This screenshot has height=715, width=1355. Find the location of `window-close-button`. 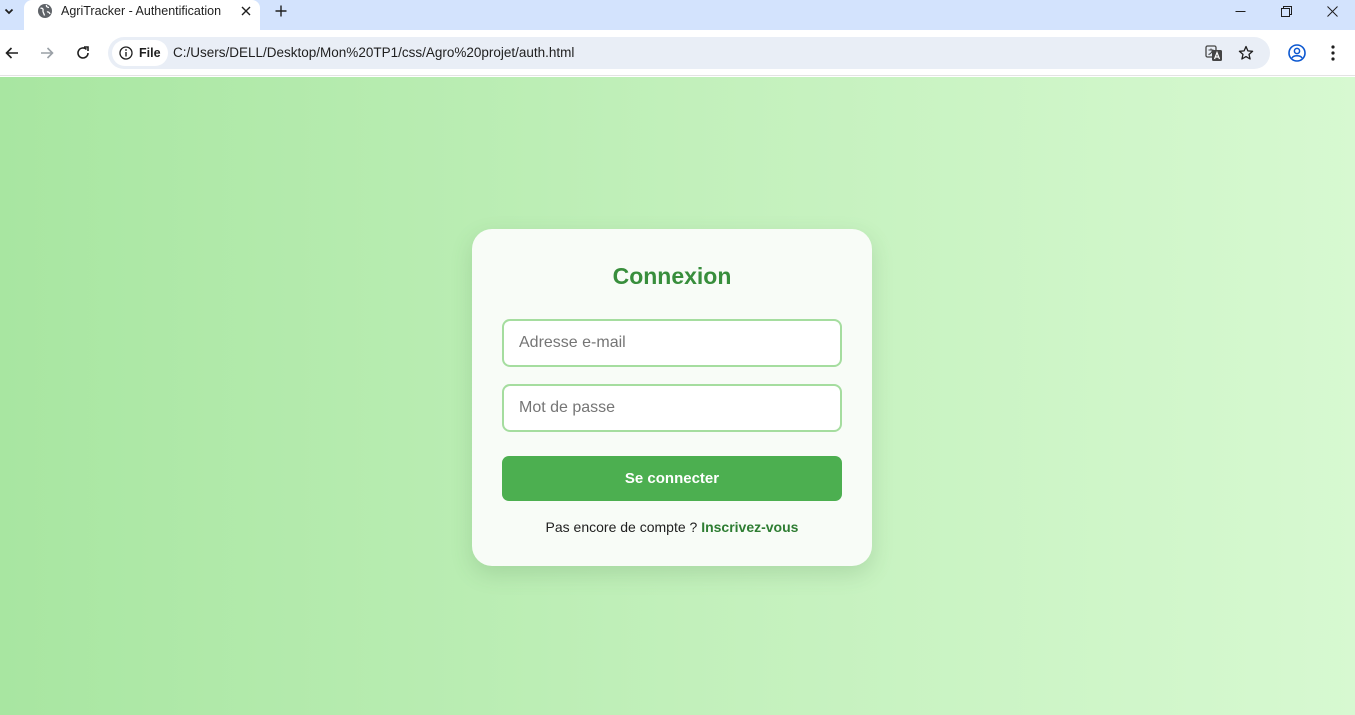

window-close-button is located at coordinates (1332, 11).